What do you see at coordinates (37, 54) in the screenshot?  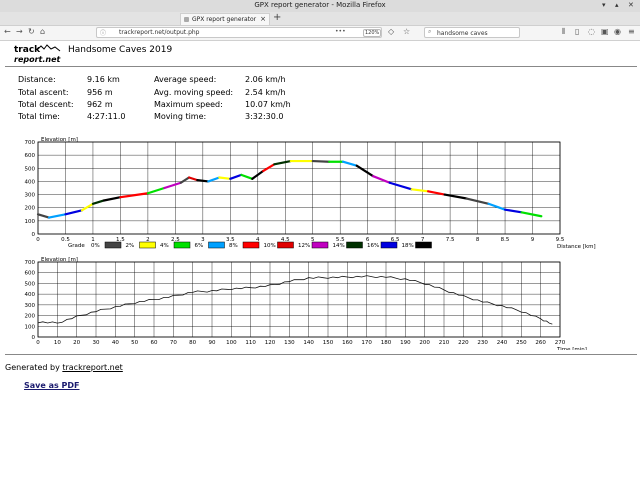 I see `trackreport-logo: track report.net` at bounding box center [37, 54].